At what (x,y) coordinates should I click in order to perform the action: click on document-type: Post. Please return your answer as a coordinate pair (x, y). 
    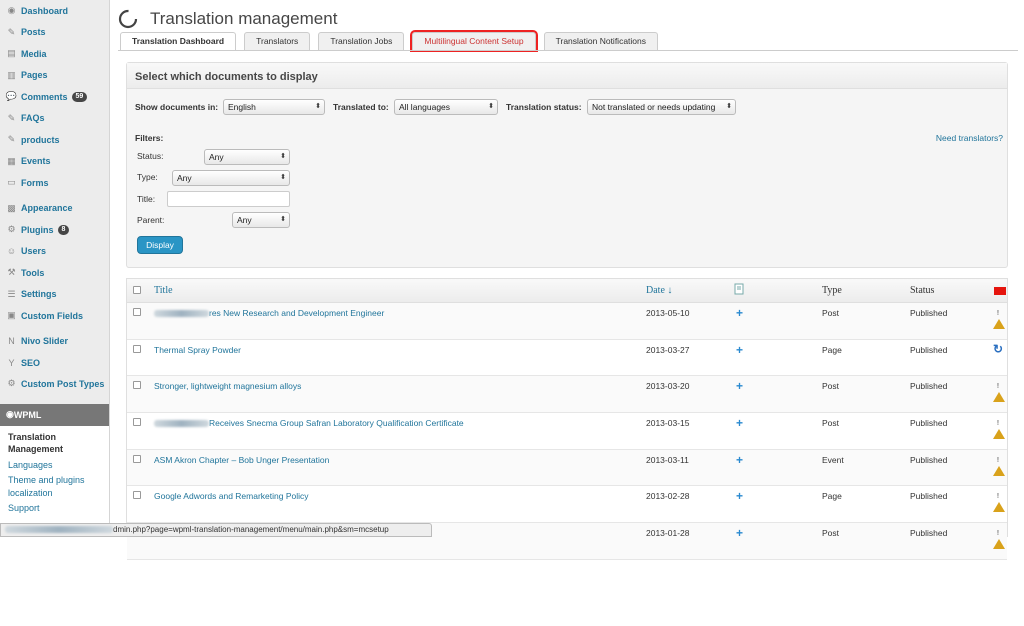
    Looking at the image, I should click on (831, 313).